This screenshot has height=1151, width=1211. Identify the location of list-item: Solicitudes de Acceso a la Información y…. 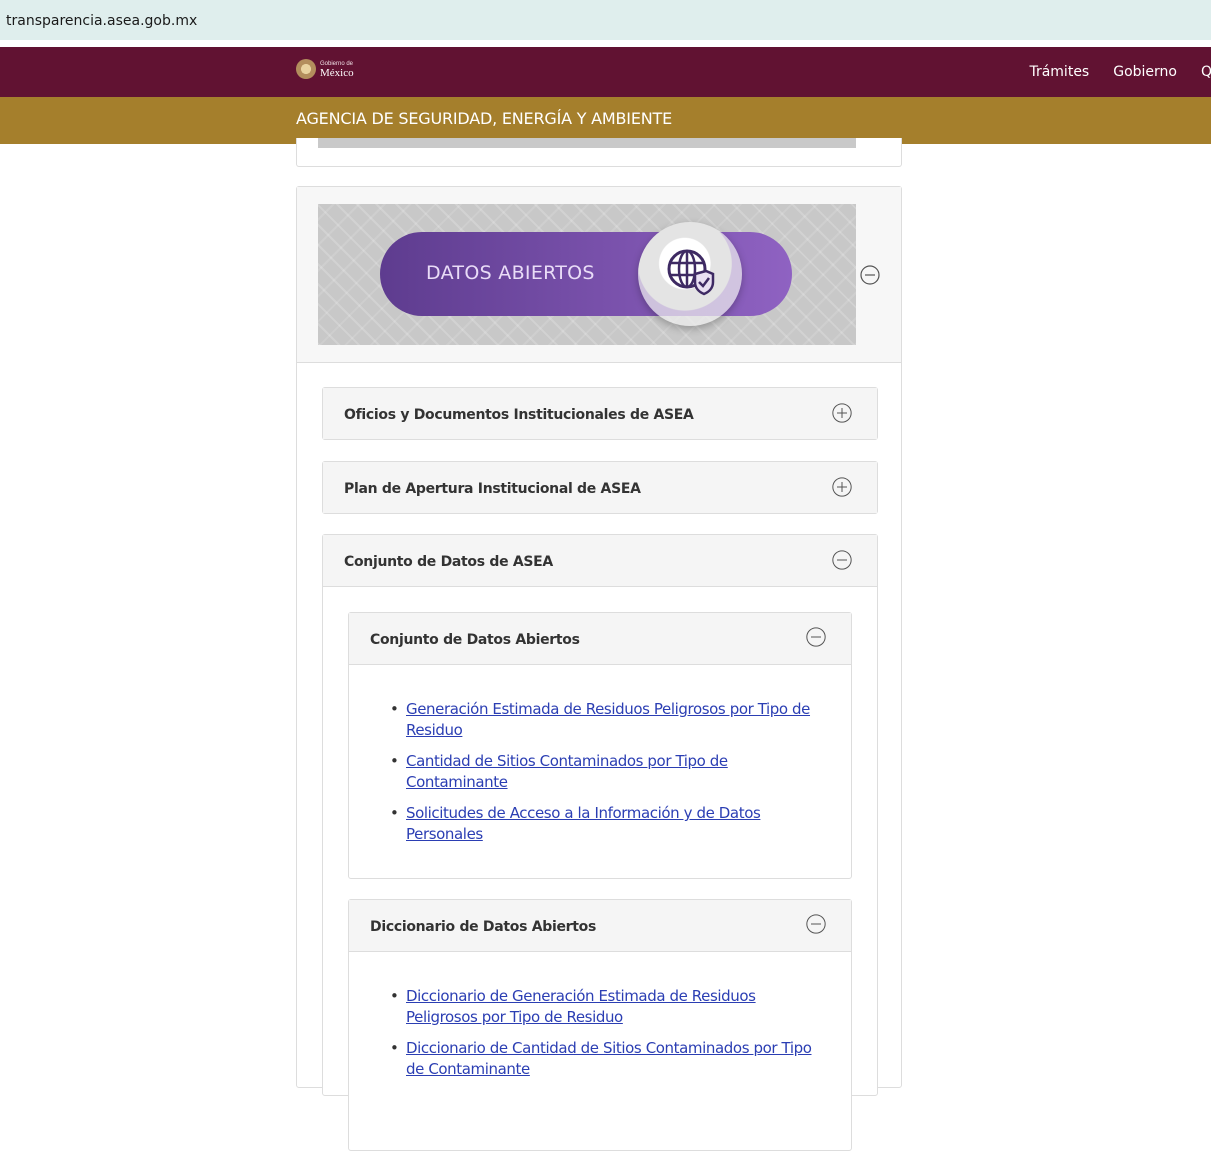
(605, 823).